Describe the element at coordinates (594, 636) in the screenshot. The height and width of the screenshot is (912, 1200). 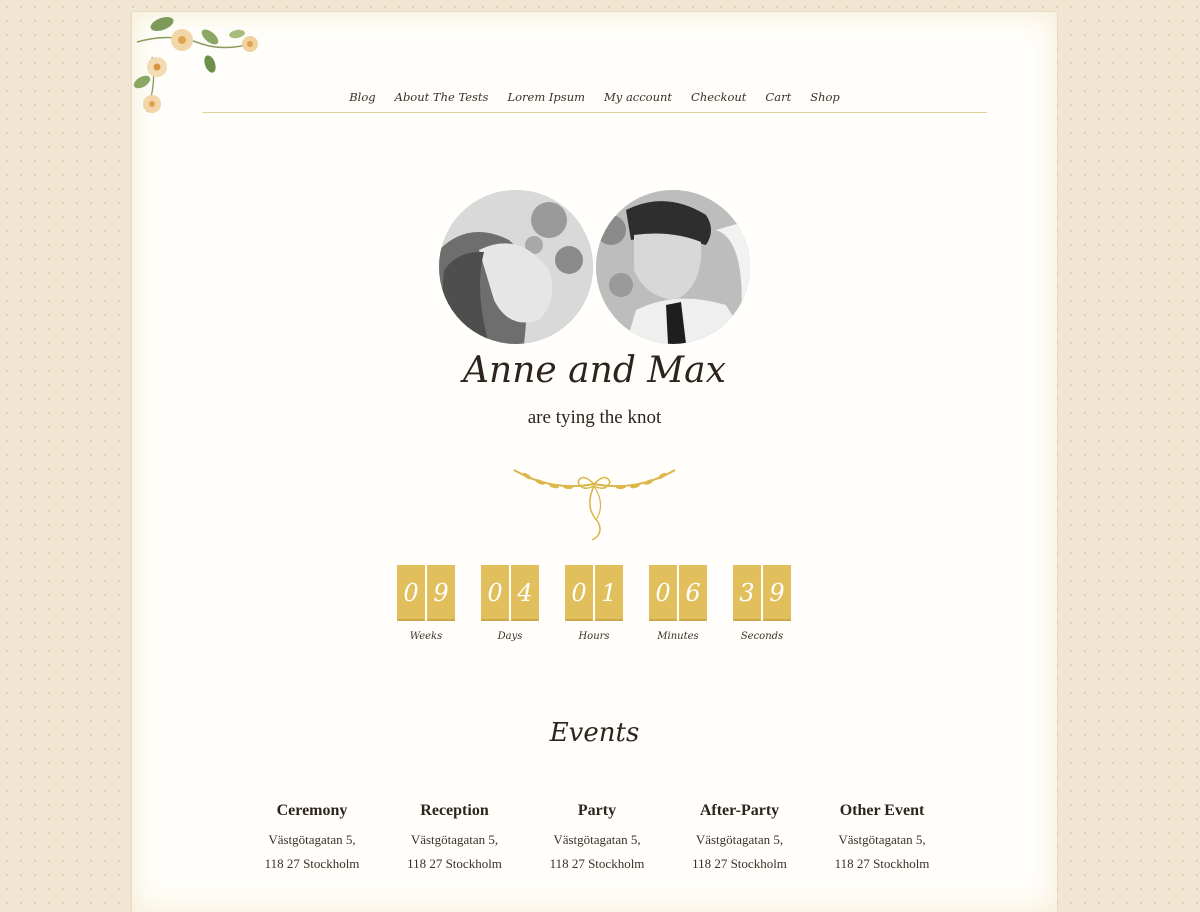
I see `hours-label: Hours` at that location.